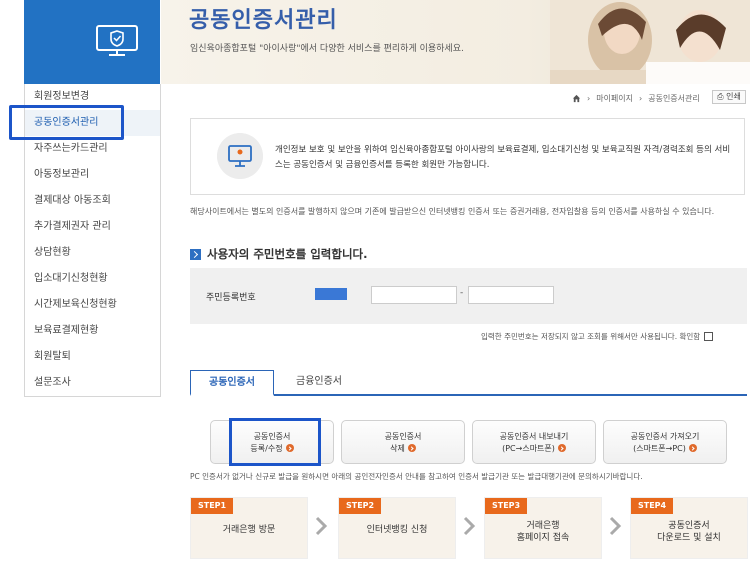  What do you see at coordinates (468, 383) in the screenshot?
I see `certificate-tabs: 공동인증서 금융인증서` at bounding box center [468, 383].